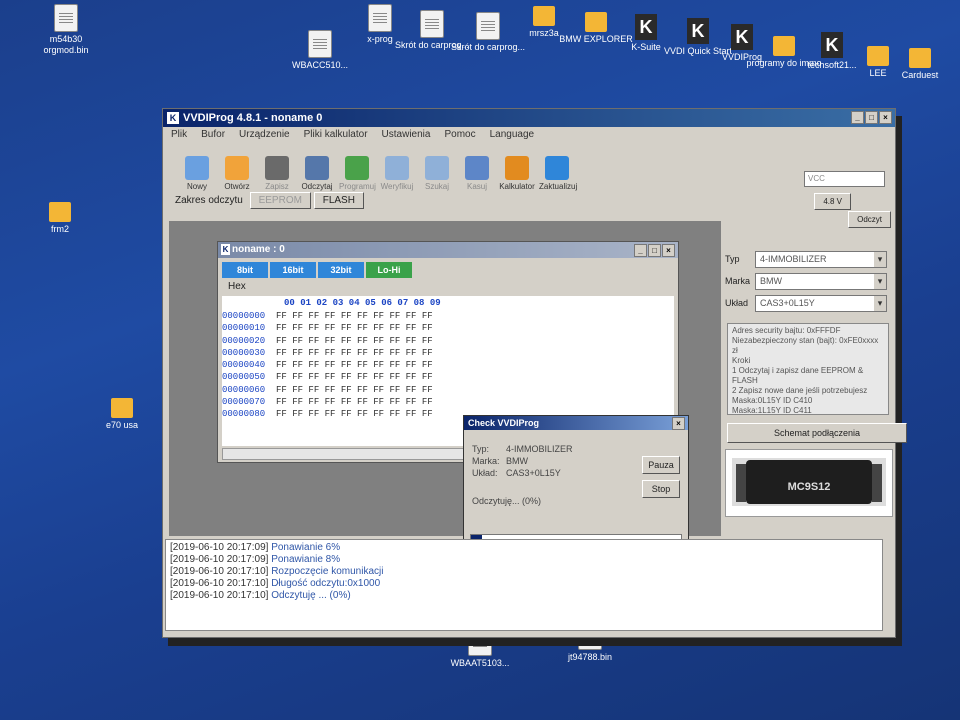 This screenshot has width=960, height=720. What do you see at coordinates (338, 200) in the screenshot?
I see `flash-button: FLASH` at bounding box center [338, 200].